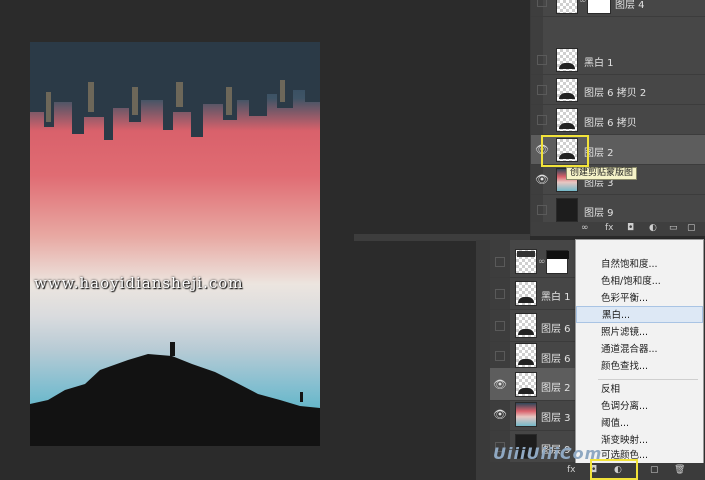 The image size is (705, 480). I want to click on inverted-city-image, so click(175, 91).